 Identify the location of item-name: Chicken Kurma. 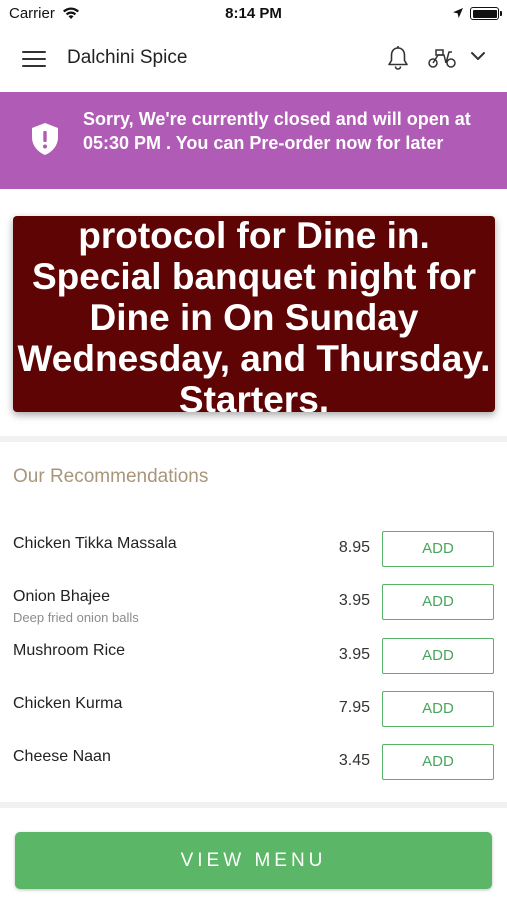
(68, 703).